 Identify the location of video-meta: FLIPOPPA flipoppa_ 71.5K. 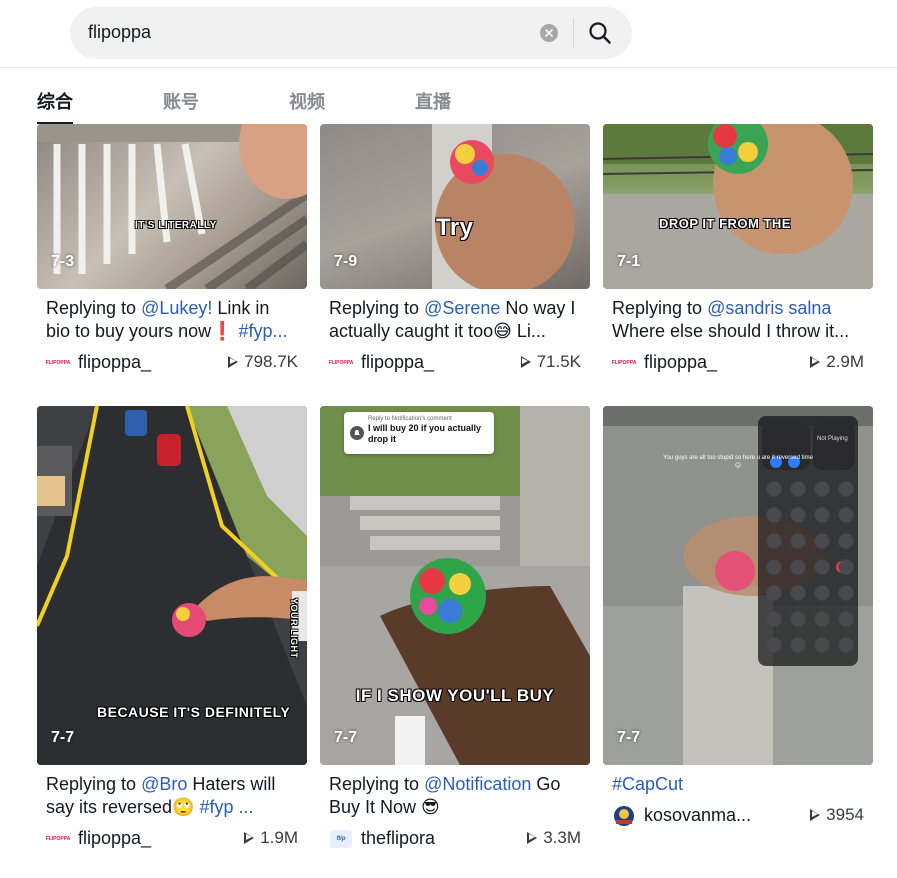
(455, 363).